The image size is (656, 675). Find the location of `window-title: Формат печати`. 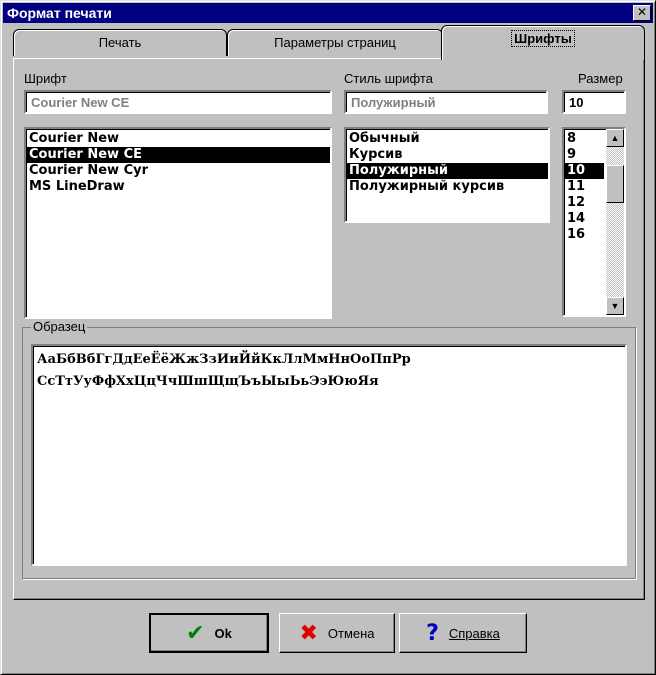

window-title: Формат печати is located at coordinates (59, 13).